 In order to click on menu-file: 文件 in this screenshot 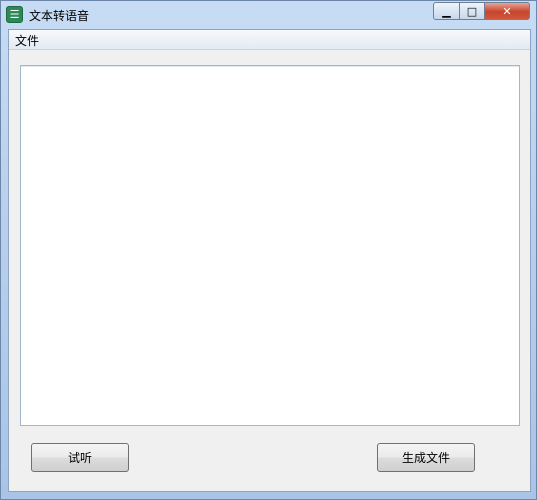, I will do `click(27, 40)`.